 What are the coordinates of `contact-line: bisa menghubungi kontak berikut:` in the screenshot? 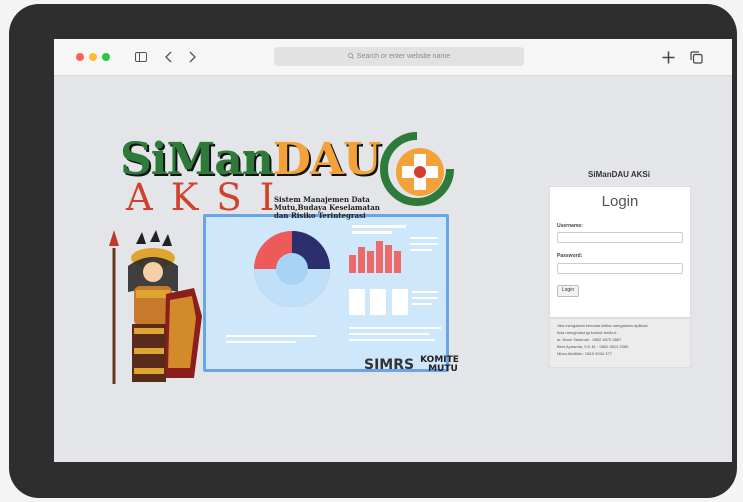 It's located at (587, 332).